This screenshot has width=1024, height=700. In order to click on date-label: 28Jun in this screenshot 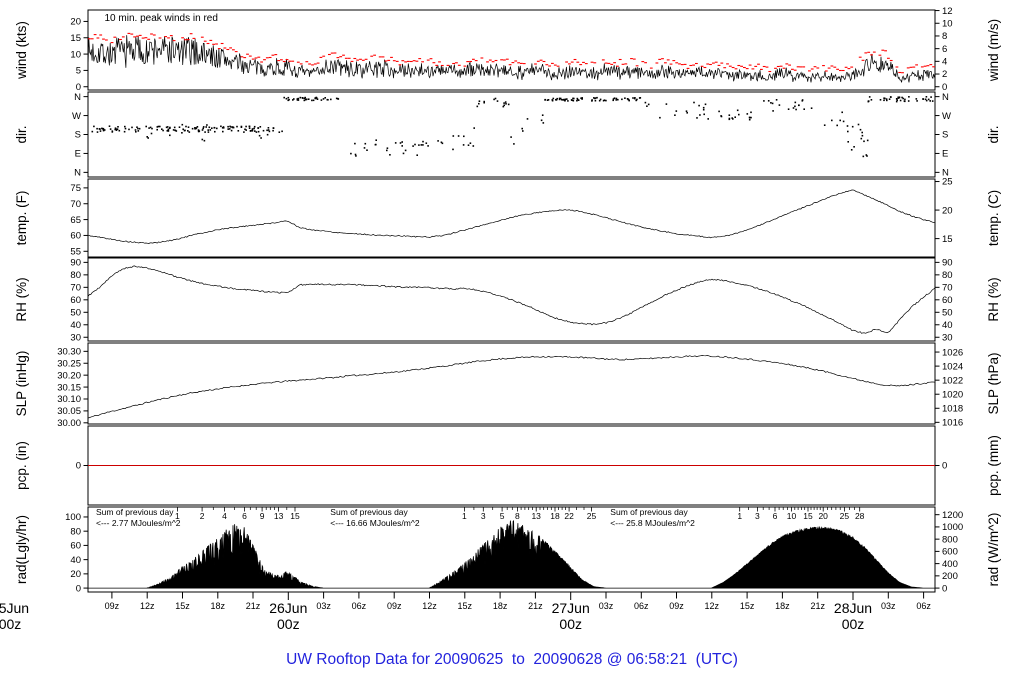, I will do `click(853, 608)`.